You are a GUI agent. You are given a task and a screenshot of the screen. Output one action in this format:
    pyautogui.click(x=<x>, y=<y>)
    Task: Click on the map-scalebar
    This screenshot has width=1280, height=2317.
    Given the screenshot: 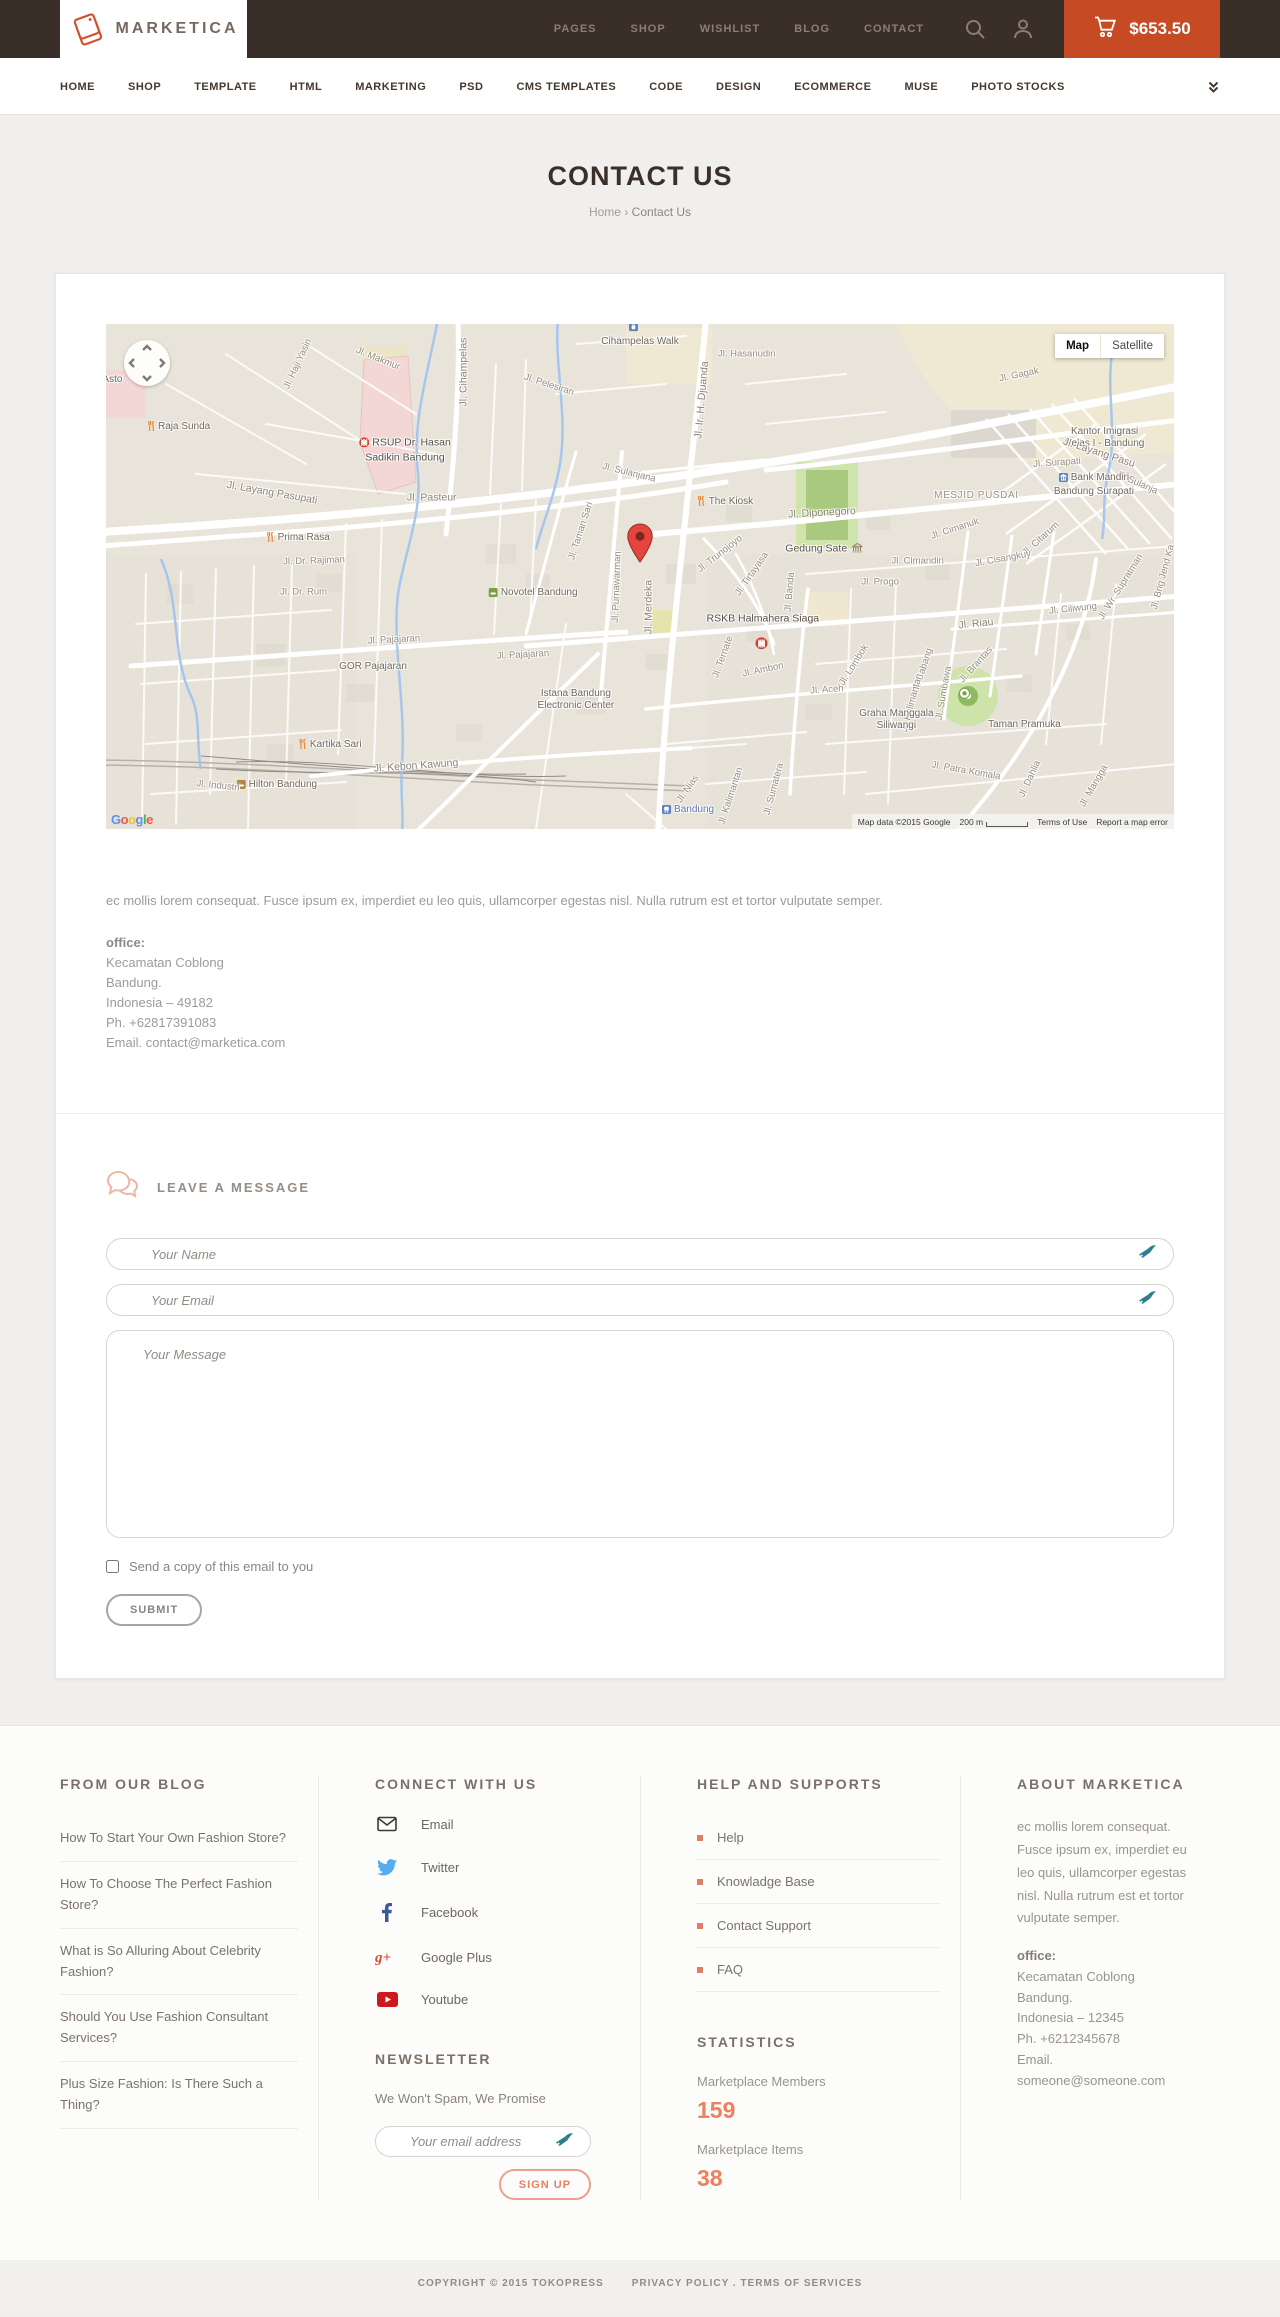 What is the action you would take?
    pyautogui.click(x=1007, y=824)
    